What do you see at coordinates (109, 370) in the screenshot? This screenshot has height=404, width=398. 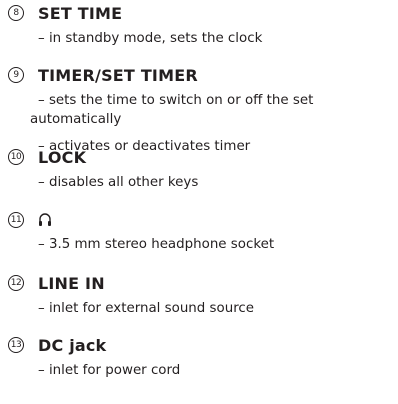 I see `item-description: – inlet for power cord` at bounding box center [109, 370].